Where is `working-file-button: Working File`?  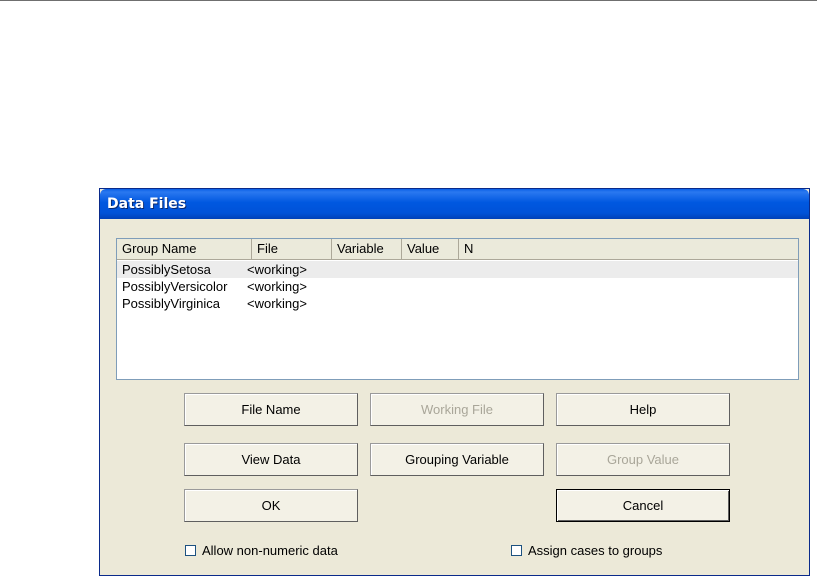 working-file-button: Working File is located at coordinates (457, 409).